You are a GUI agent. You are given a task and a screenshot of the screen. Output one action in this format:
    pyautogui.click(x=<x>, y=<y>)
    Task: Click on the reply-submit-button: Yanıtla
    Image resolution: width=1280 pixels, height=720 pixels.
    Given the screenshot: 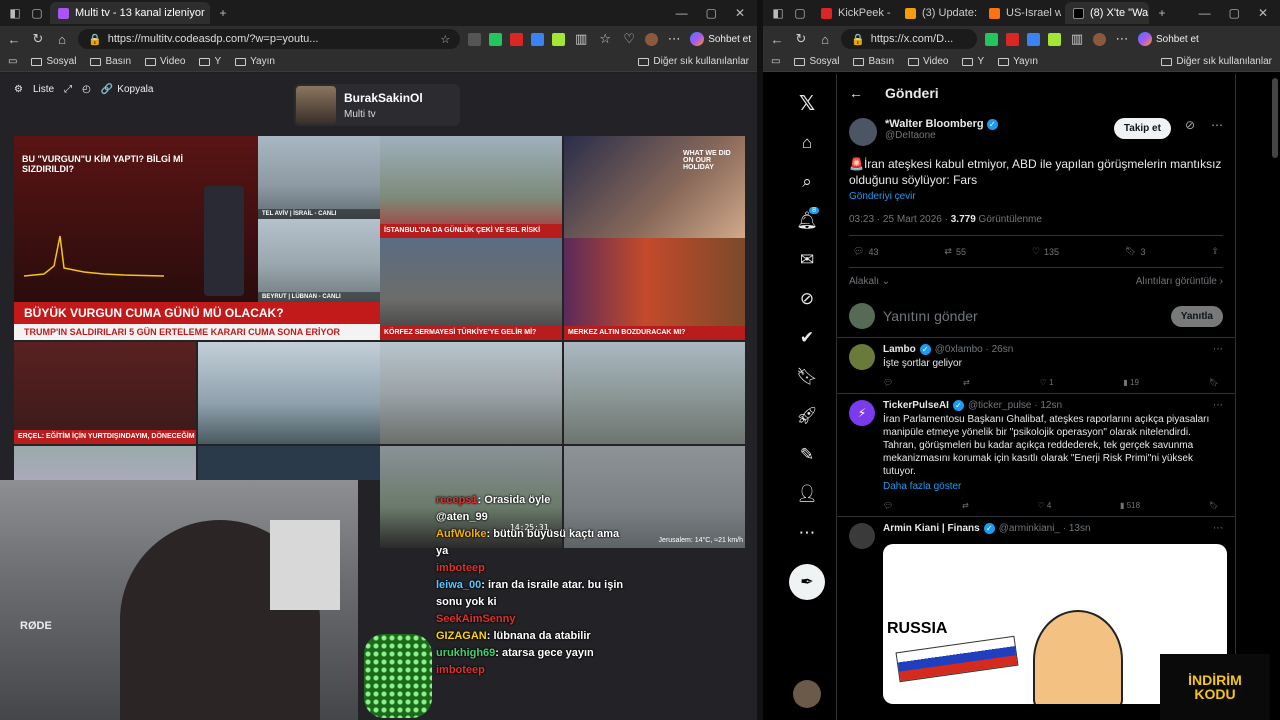 What is the action you would take?
    pyautogui.click(x=1196, y=316)
    